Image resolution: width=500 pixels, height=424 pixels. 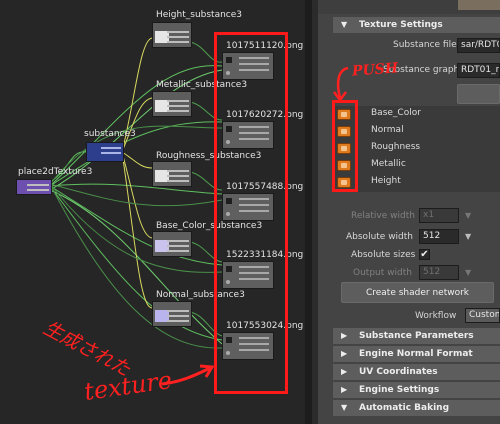 What do you see at coordinates (55, 172) in the screenshot?
I see `place2d-node-label: place2dTexture3` at bounding box center [55, 172].